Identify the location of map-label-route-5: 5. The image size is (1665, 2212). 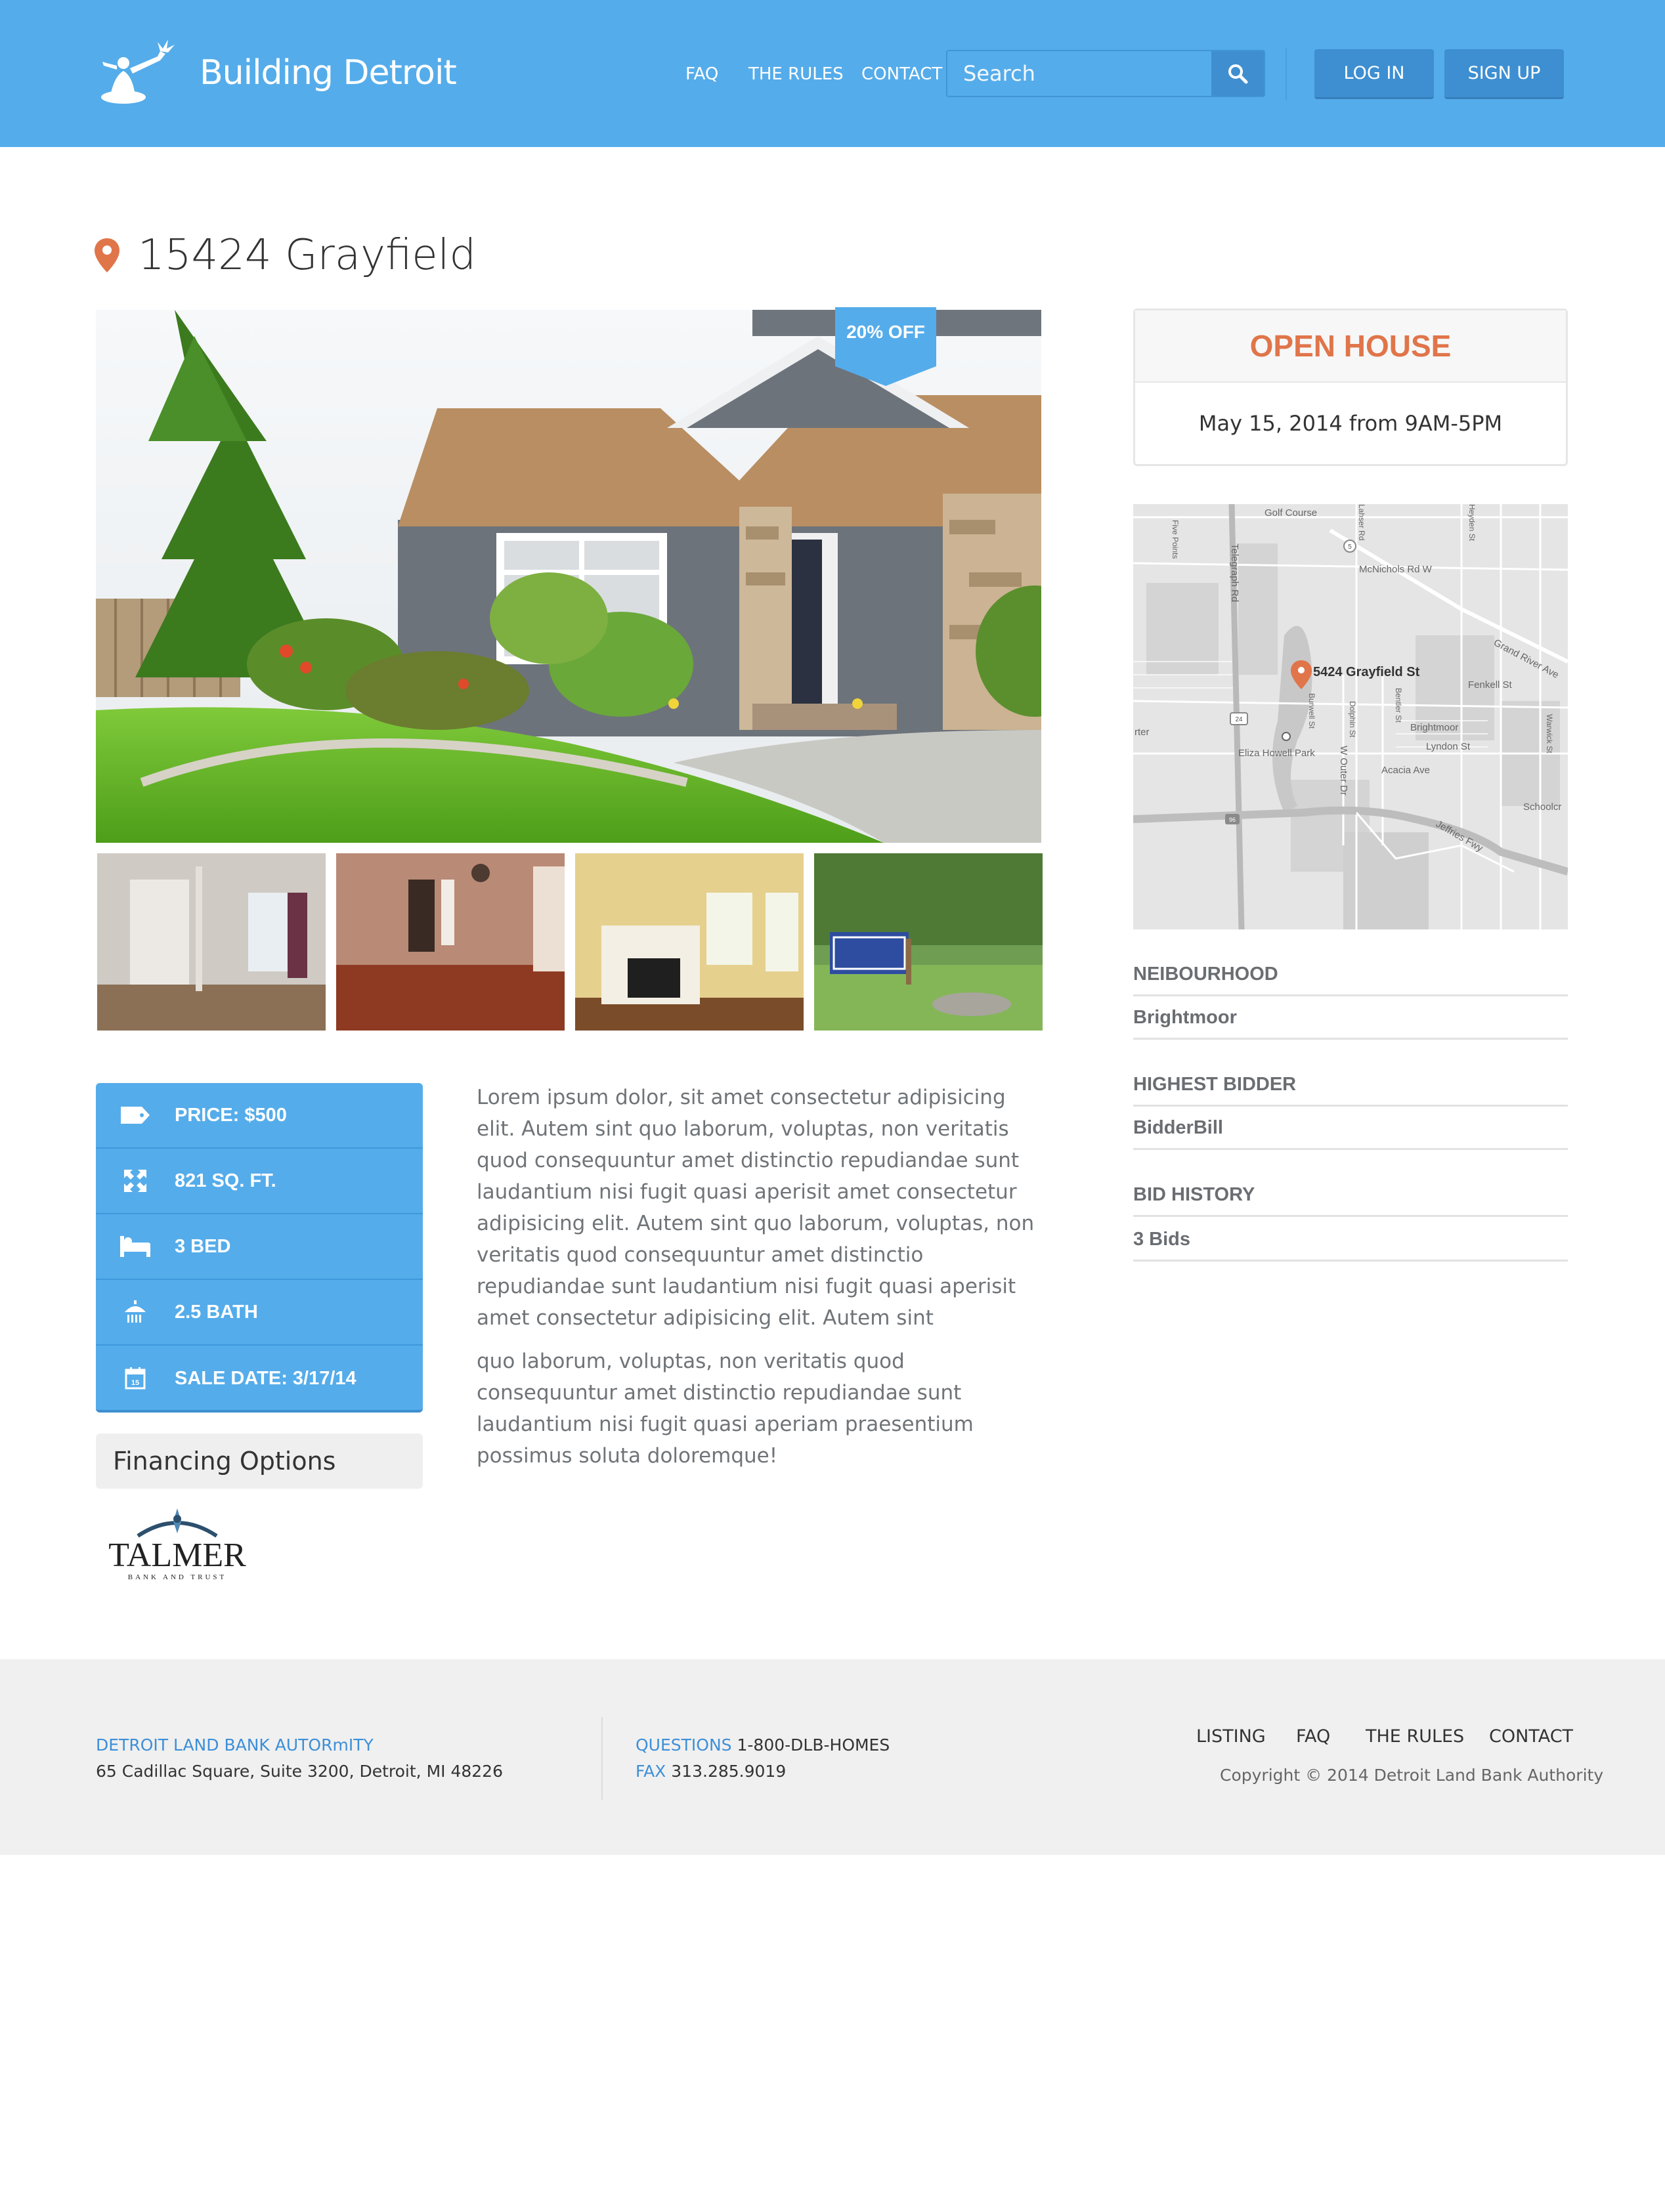
(1350, 547).